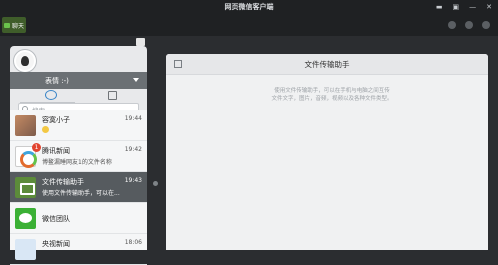 This screenshot has height=265, width=498. What do you see at coordinates (486, 25) in the screenshot?
I see `settings-icon` at bounding box center [486, 25].